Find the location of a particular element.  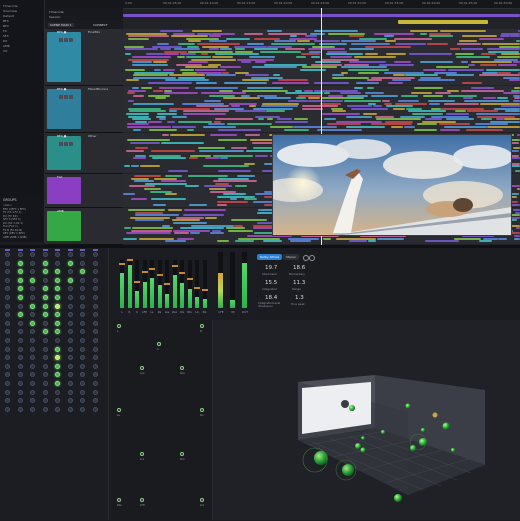

object-header-chip is located at coordinates (45, 250).